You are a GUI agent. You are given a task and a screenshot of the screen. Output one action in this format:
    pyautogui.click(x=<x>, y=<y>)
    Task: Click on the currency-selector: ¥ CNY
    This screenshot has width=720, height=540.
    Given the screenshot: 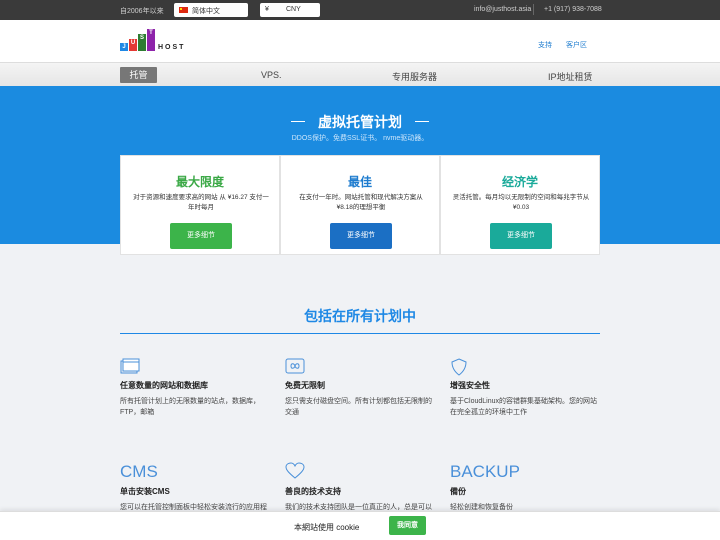 What is the action you would take?
    pyautogui.click(x=290, y=10)
    